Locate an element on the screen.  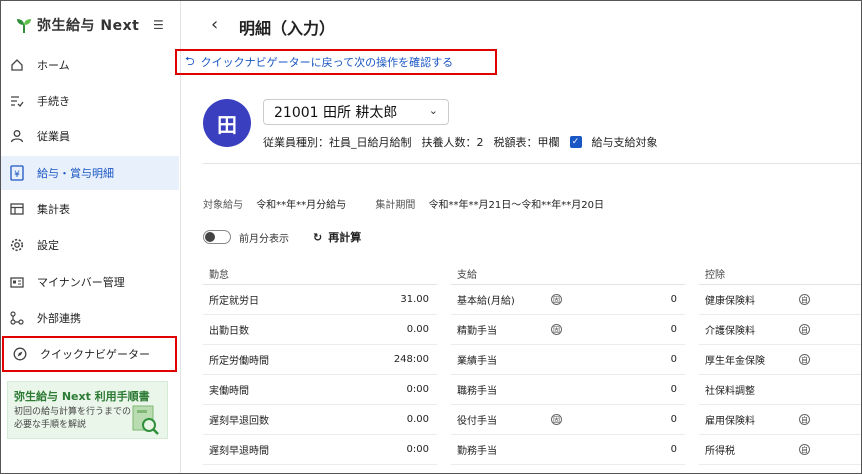
sidebar-item-mynumber: マイナンバー管理 is located at coordinates (90, 282).